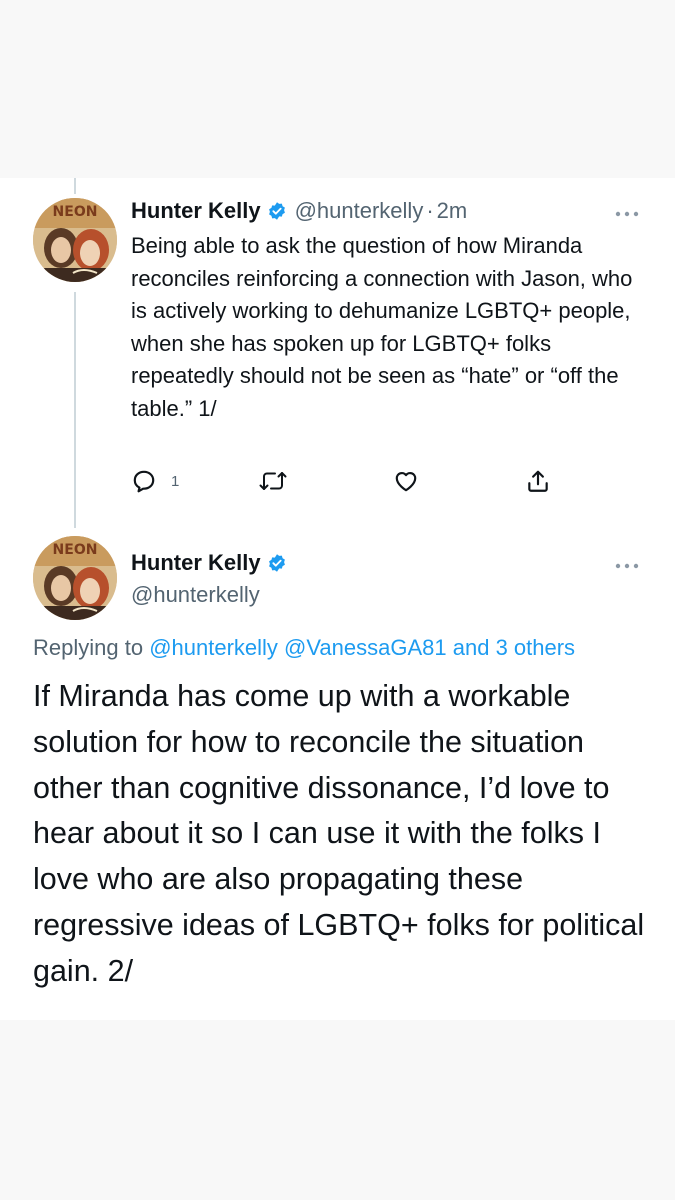  I want to click on share-button, so click(538, 481).